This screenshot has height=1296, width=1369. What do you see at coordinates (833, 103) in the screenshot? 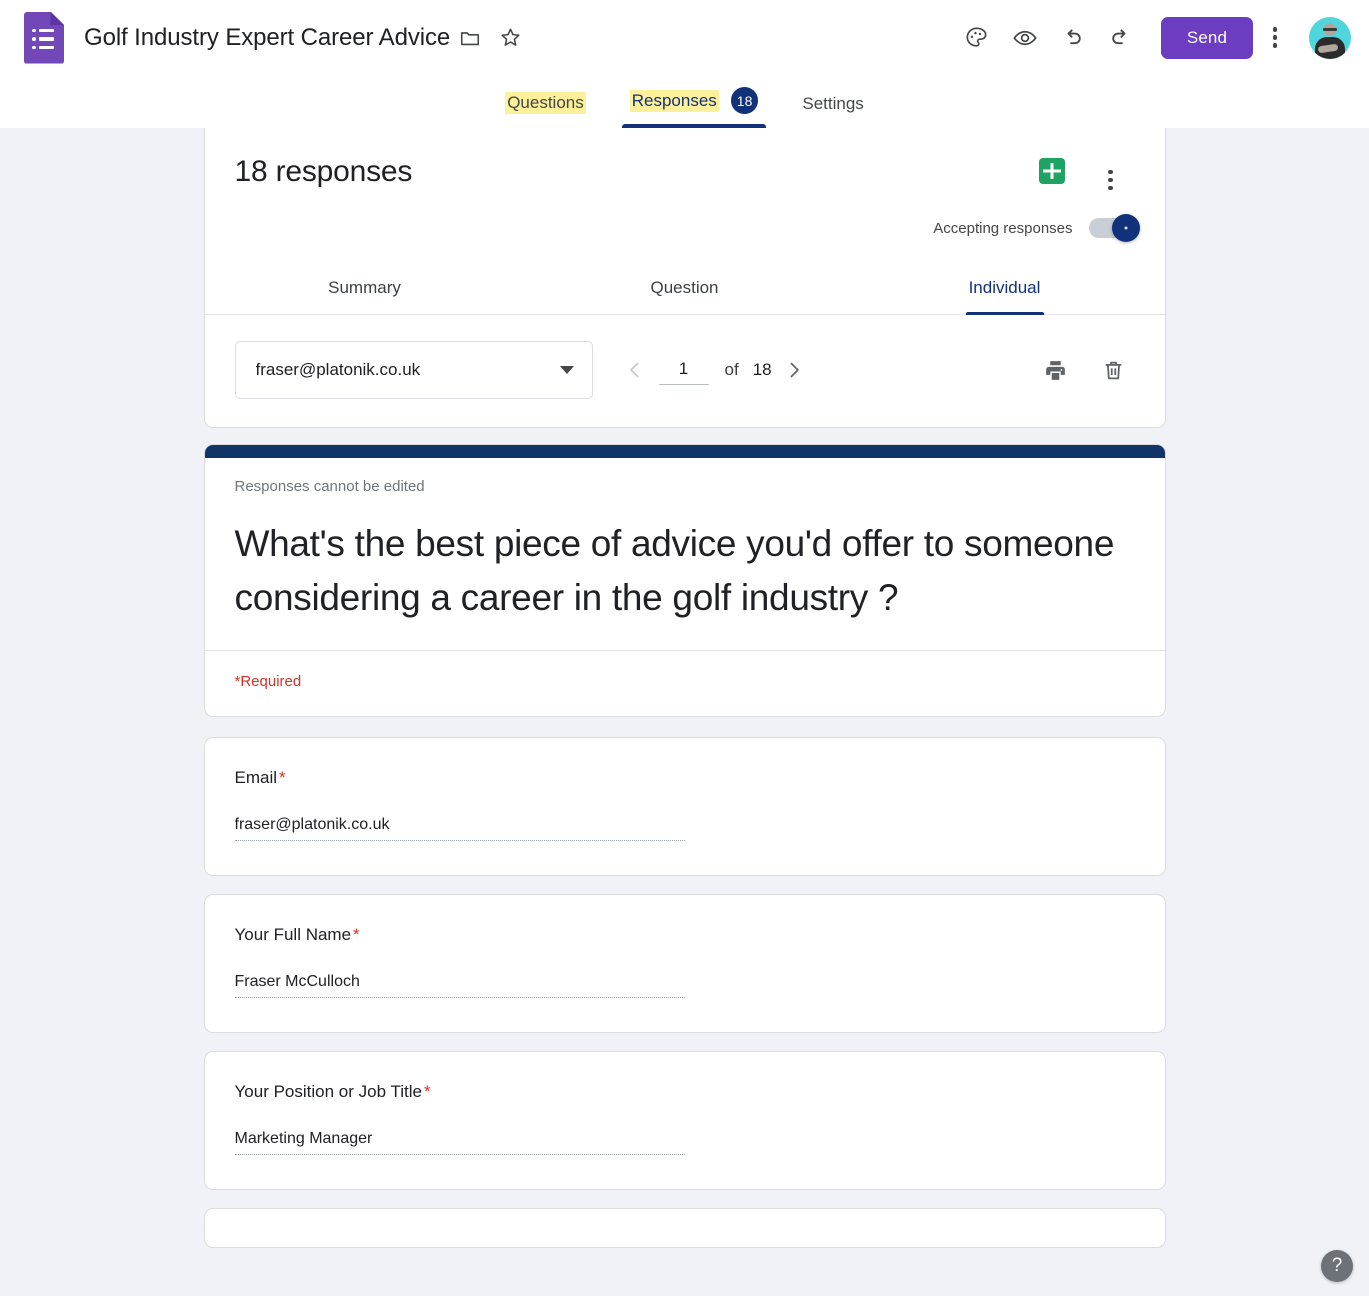
I see `tab-settings-label: Settings` at bounding box center [833, 103].